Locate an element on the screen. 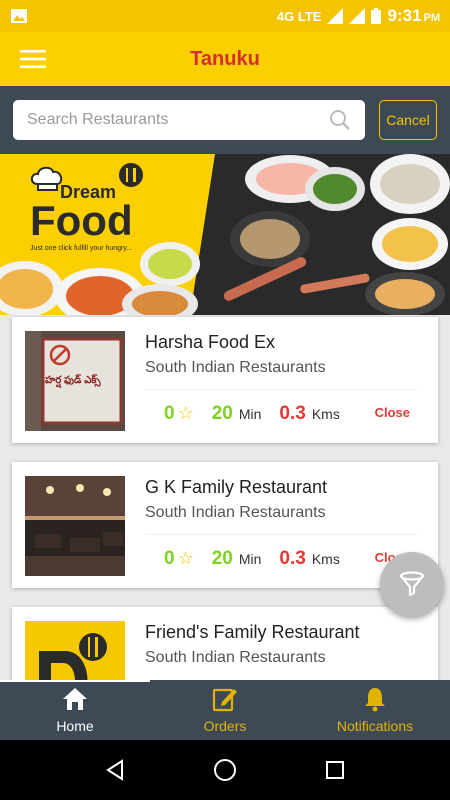 This screenshot has width=450, height=800. hamburger-icon is located at coordinates (33, 59).